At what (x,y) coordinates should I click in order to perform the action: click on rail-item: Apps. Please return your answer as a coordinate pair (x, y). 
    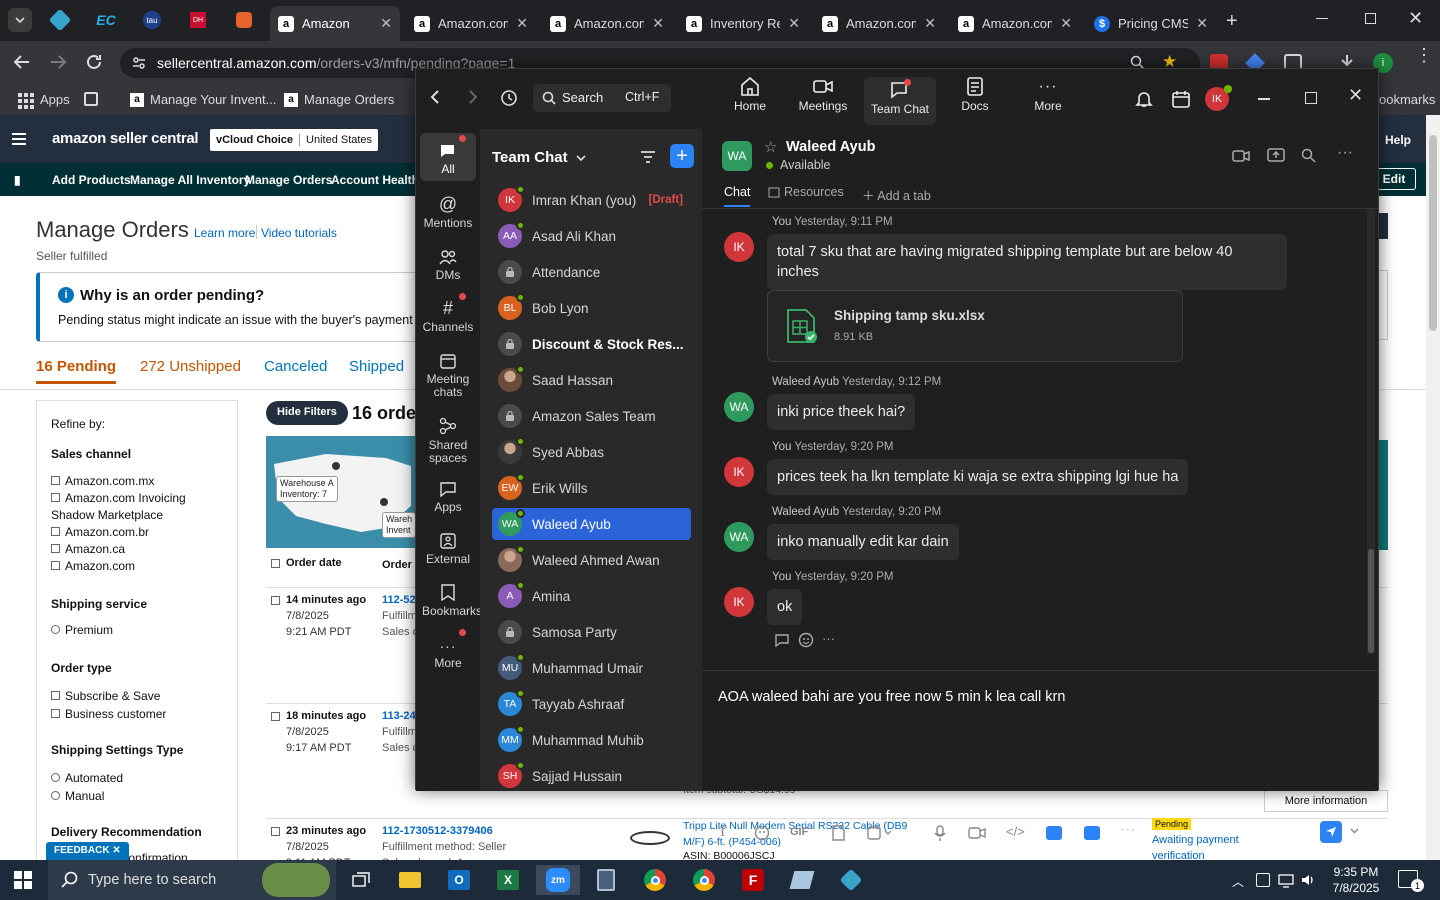
    Looking at the image, I should click on (448, 494).